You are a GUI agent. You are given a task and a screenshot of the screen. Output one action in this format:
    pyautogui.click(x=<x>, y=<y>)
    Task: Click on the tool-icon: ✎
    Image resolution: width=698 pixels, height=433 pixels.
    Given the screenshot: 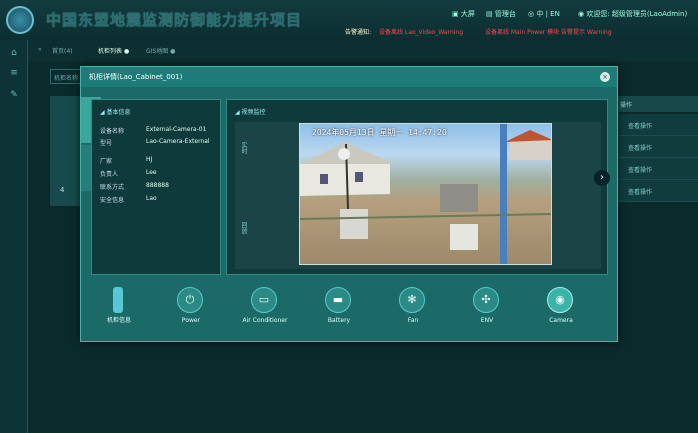 What is the action you would take?
    pyautogui.click(x=14, y=97)
    